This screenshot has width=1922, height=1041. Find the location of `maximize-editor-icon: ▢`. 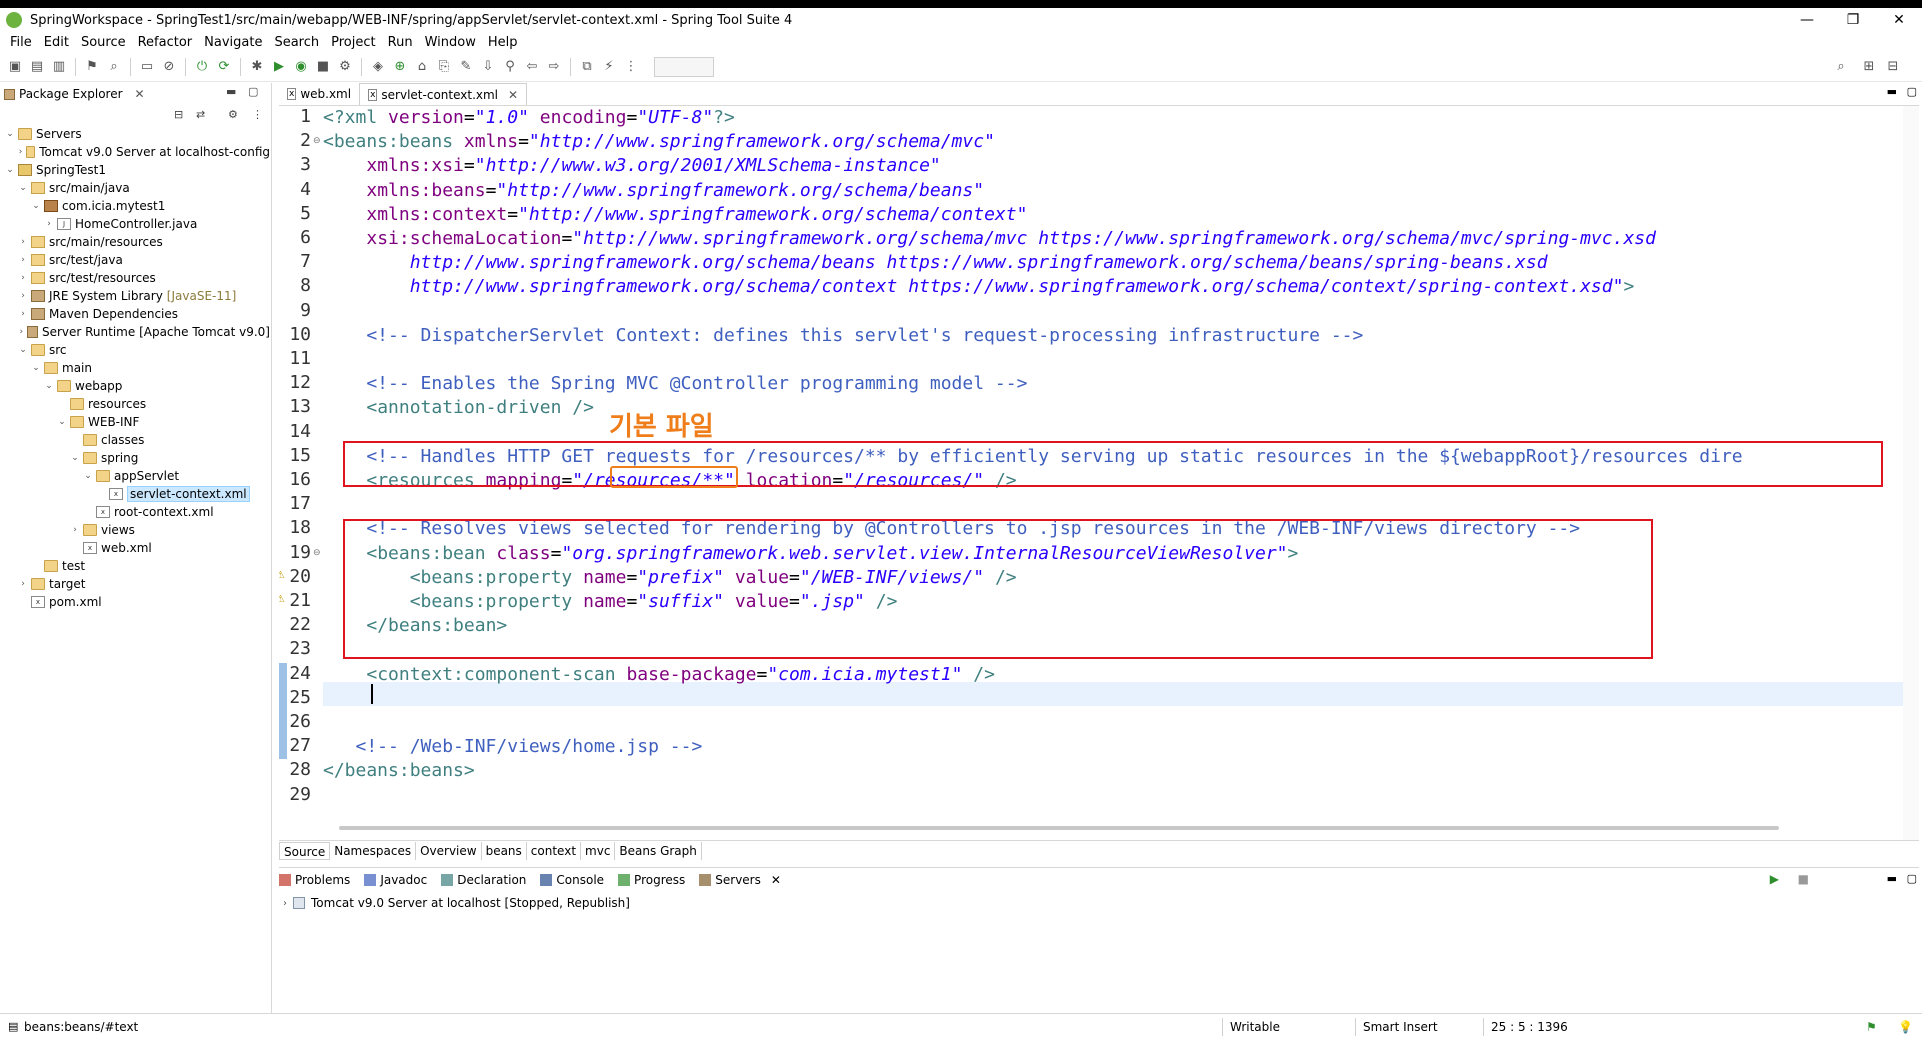

maximize-editor-icon: ▢ is located at coordinates (1912, 91).